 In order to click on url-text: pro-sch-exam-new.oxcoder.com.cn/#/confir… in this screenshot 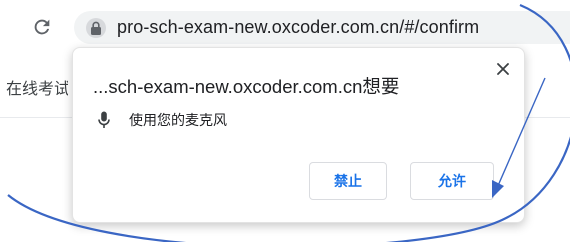, I will do `click(298, 27)`.